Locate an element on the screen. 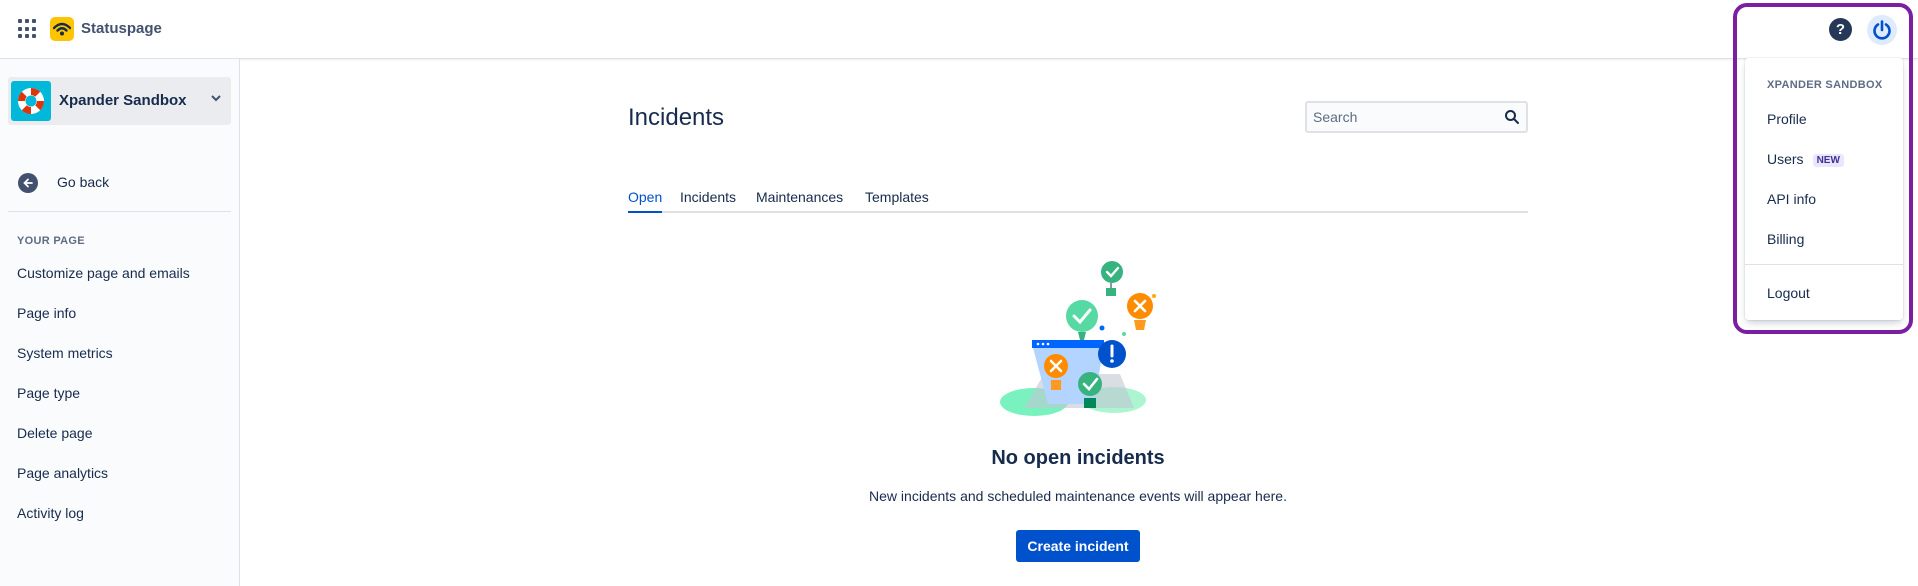 This screenshot has width=1918, height=586. dropdown-item-label: Billing is located at coordinates (1786, 239).